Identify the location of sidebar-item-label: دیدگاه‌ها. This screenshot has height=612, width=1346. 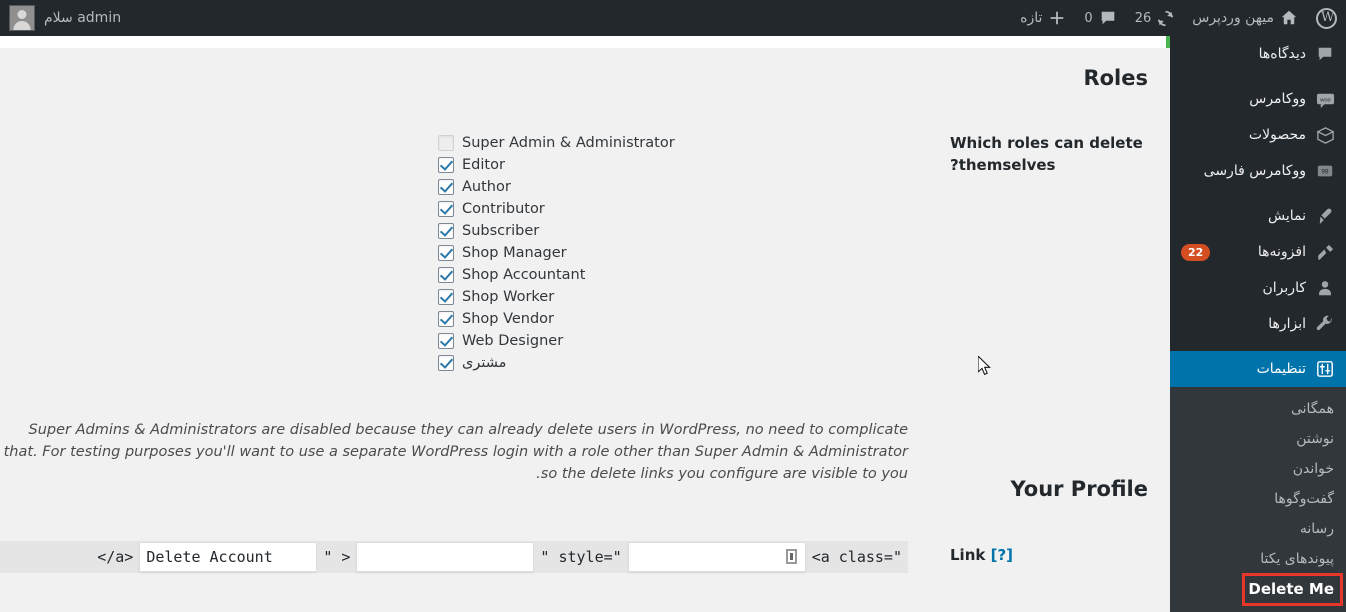
(1282, 54).